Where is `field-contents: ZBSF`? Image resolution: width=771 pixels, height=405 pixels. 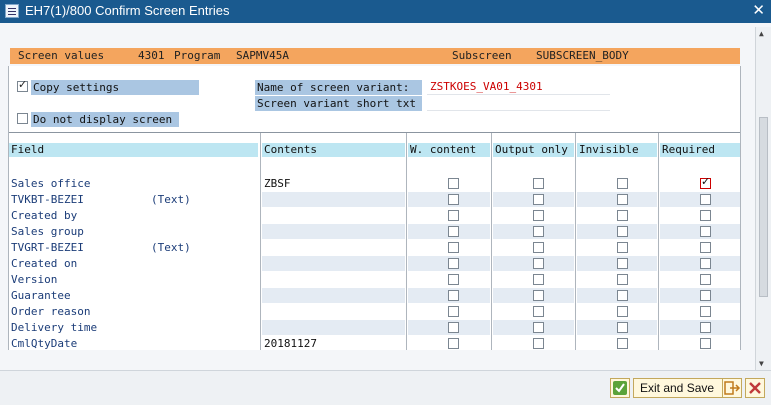 field-contents: ZBSF is located at coordinates (333, 183).